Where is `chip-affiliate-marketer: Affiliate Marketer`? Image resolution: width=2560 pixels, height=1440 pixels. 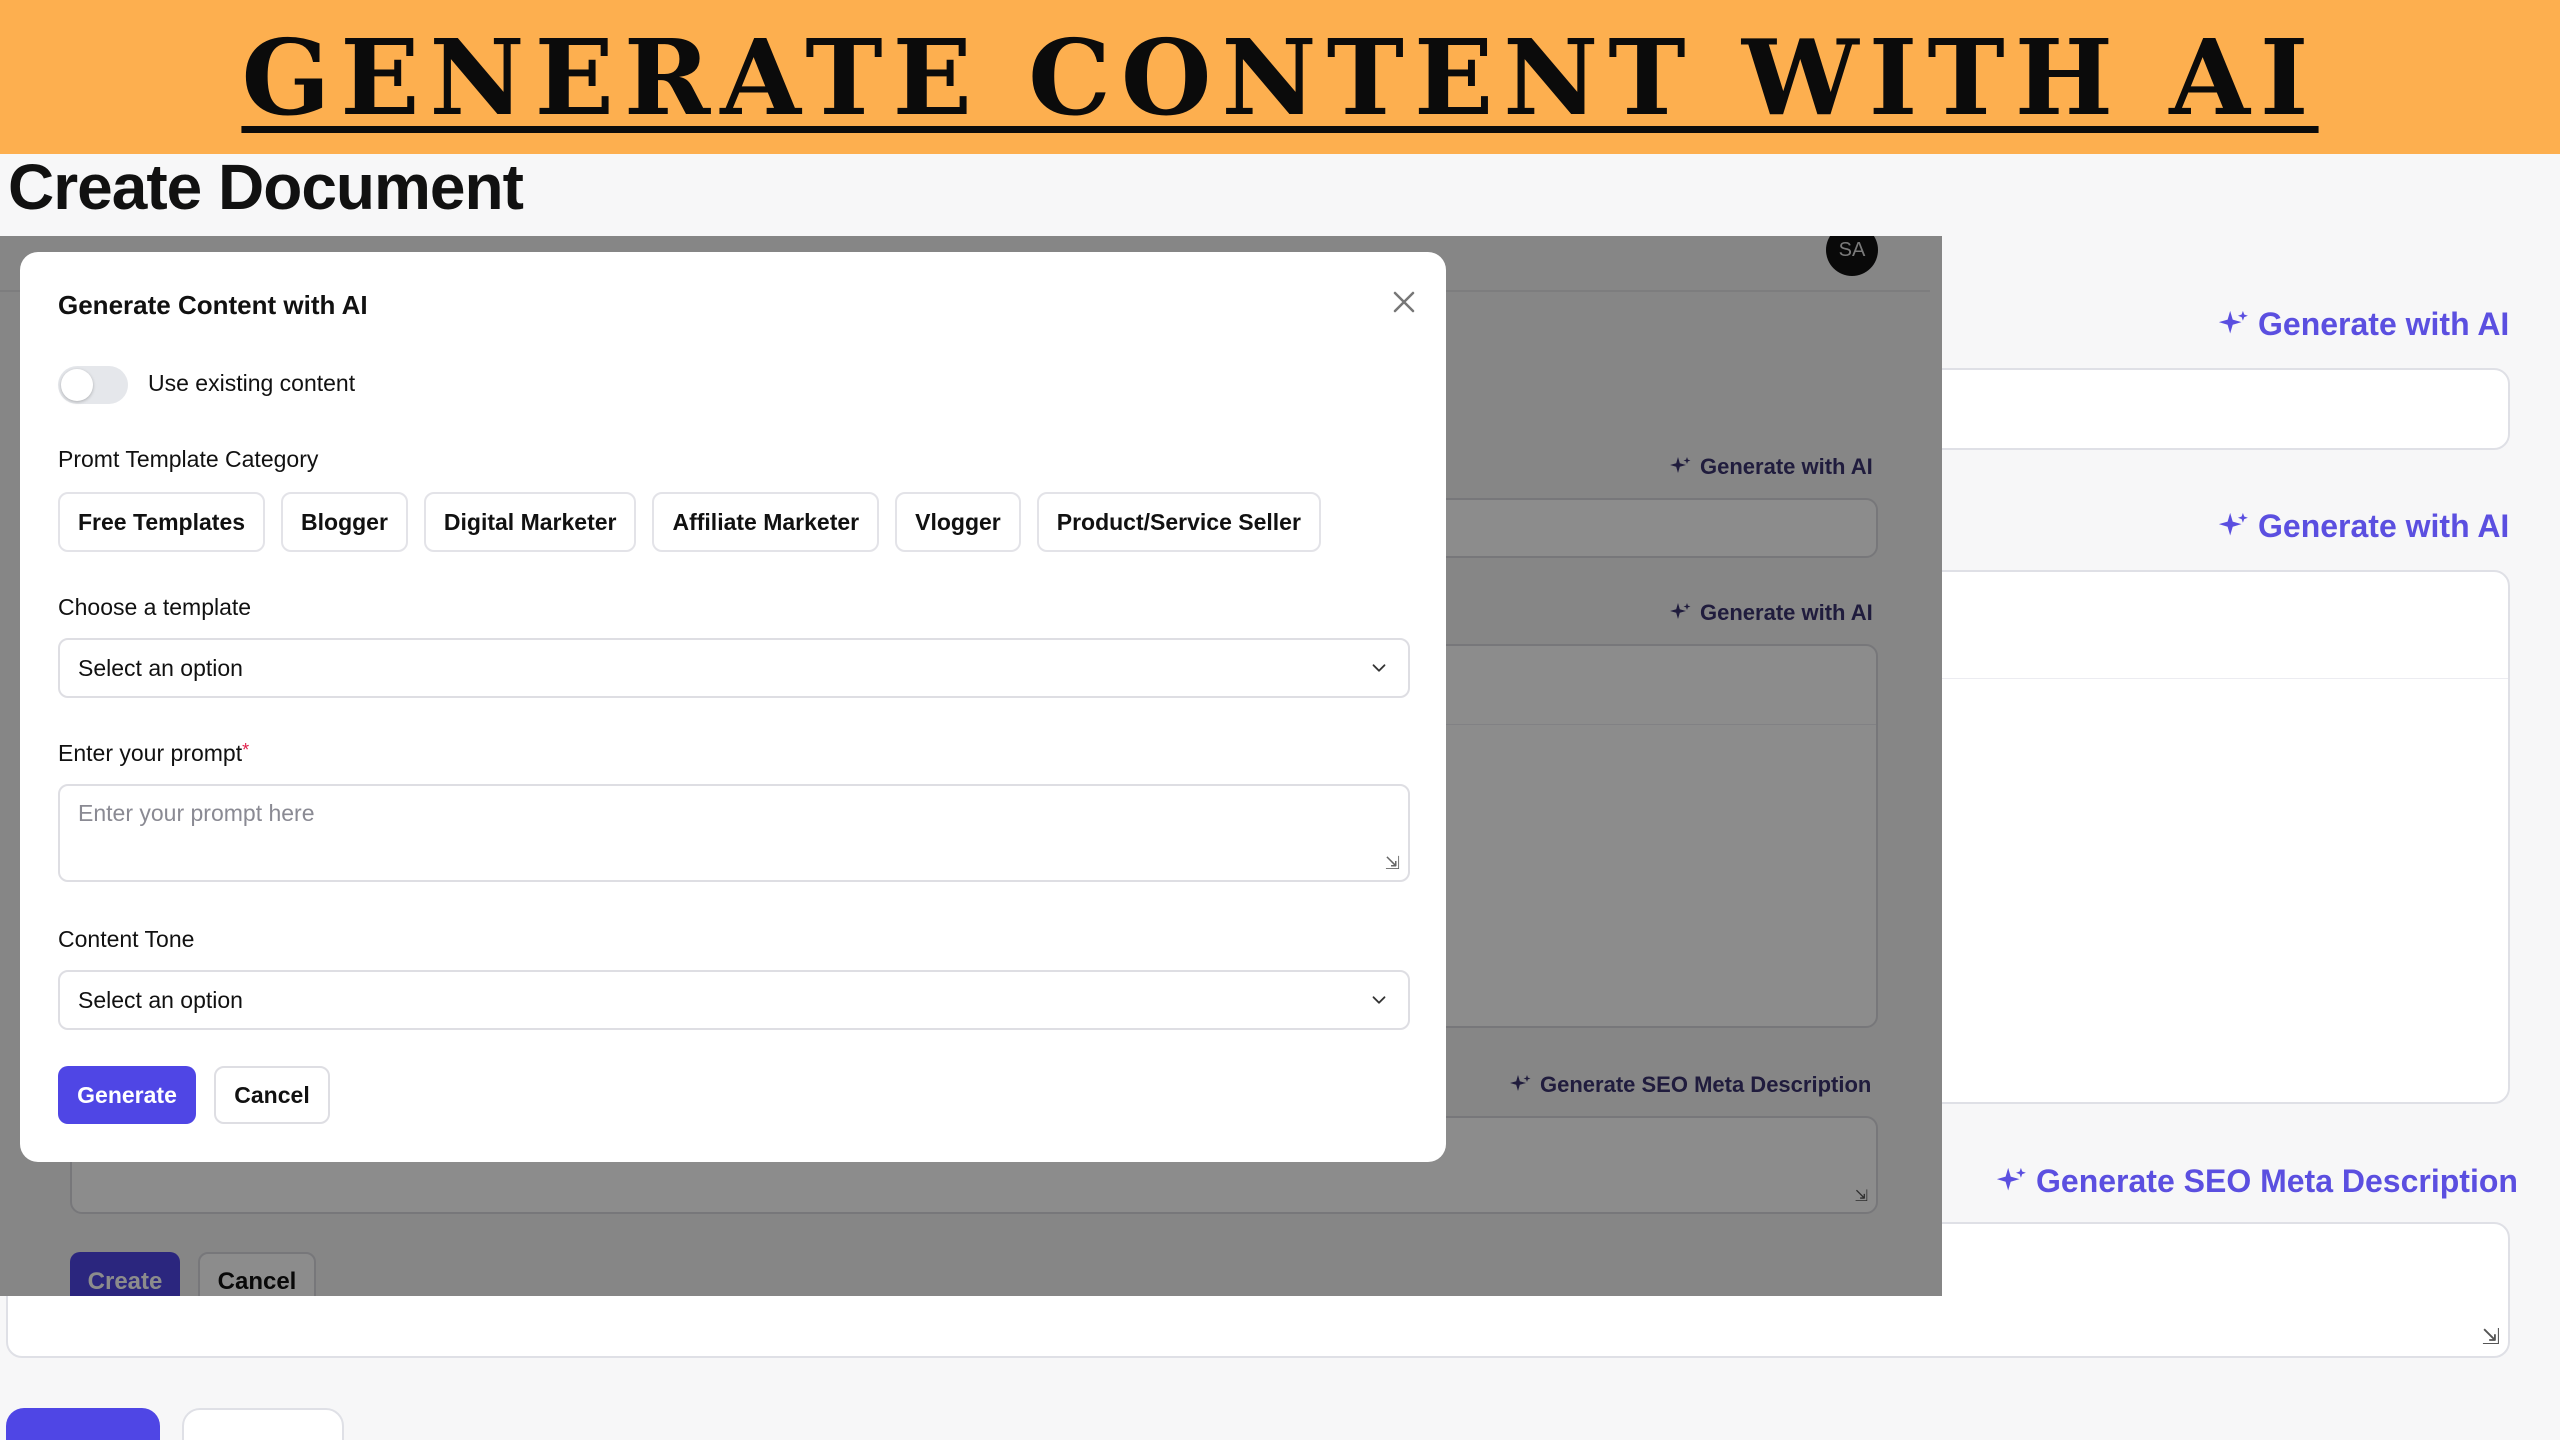
chip-affiliate-marketer: Affiliate Marketer is located at coordinates (766, 522).